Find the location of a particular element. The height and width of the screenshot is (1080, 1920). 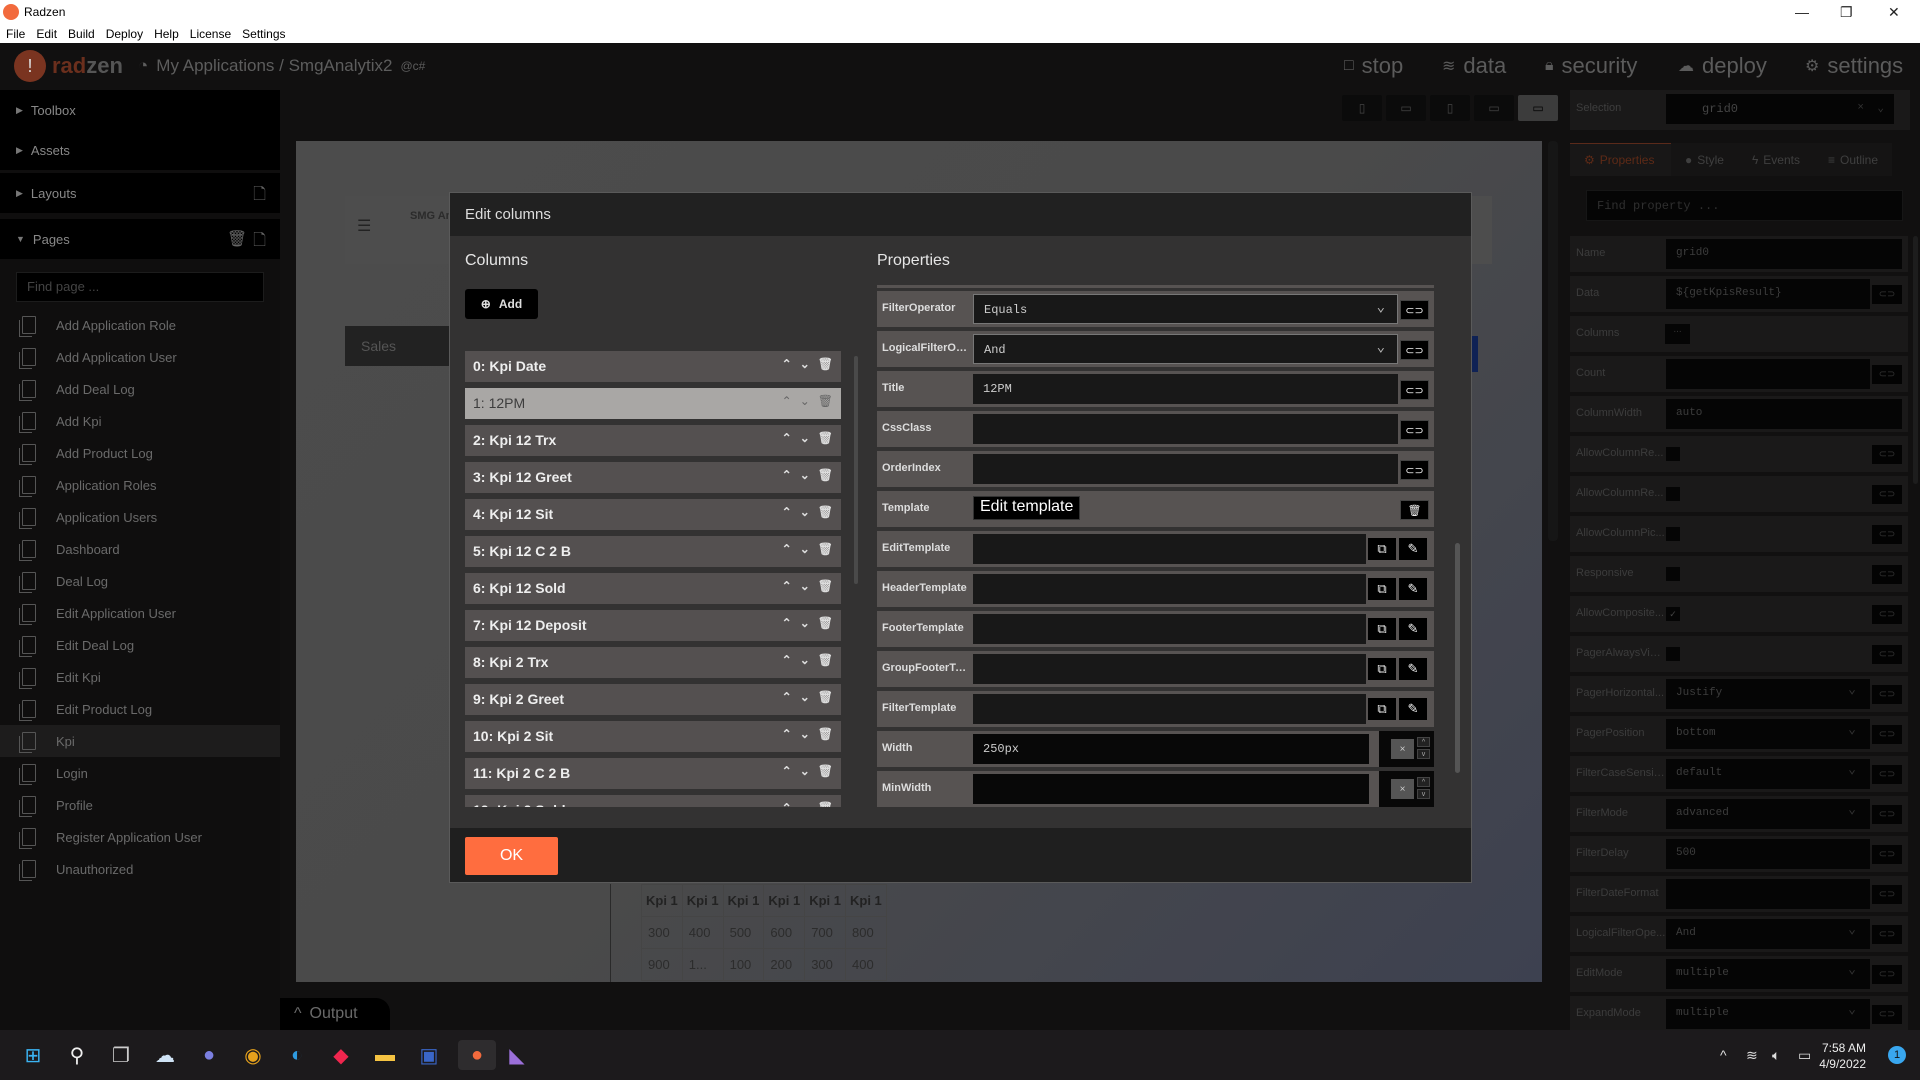

notification-badge: 1 is located at coordinates (1897, 1055).